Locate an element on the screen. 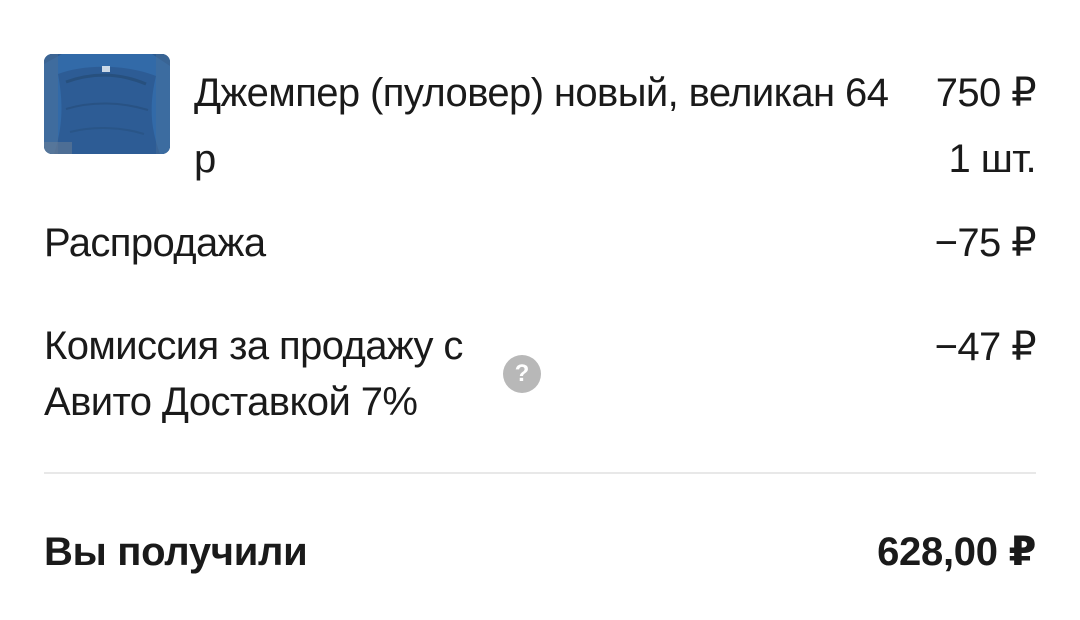 The width and height of the screenshot is (1080, 620). question-mark-icon: ? is located at coordinates (522, 374).